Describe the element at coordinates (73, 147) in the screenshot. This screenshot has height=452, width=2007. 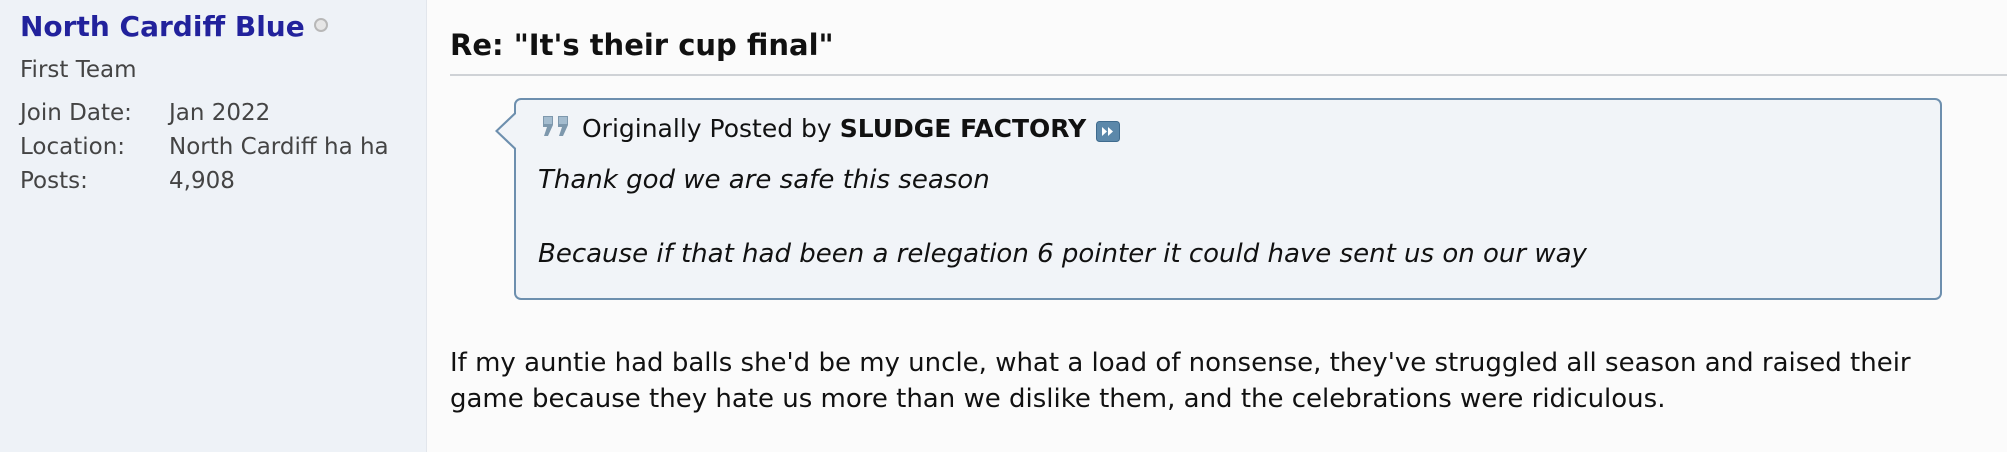
I see `stat-label: Location:` at that location.